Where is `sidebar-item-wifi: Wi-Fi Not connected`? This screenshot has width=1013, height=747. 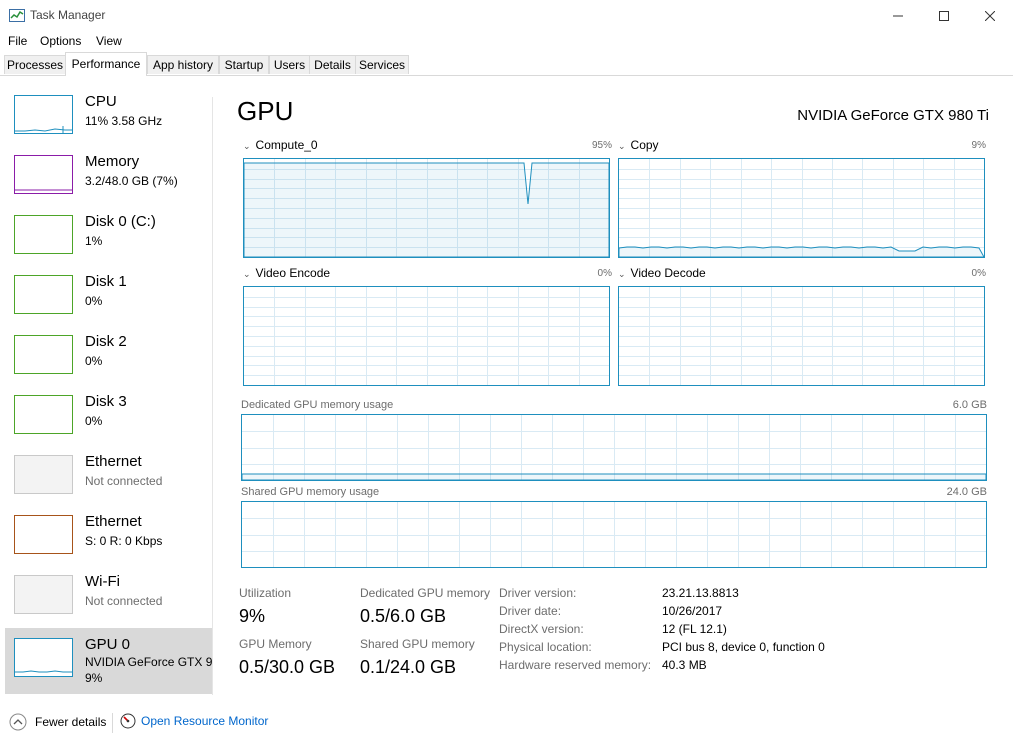
sidebar-item-wifi: Wi-Fi Not connected is located at coordinates (109, 586).